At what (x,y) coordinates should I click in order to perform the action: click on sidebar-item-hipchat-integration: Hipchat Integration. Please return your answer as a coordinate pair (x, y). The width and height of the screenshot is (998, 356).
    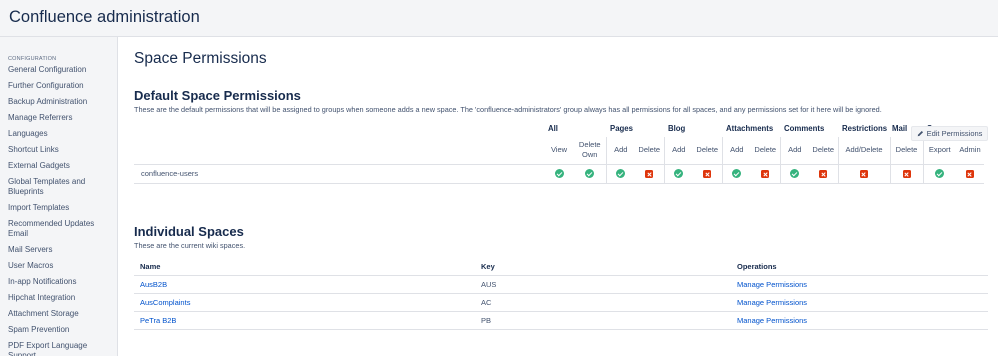
    Looking at the image, I should click on (62, 298).